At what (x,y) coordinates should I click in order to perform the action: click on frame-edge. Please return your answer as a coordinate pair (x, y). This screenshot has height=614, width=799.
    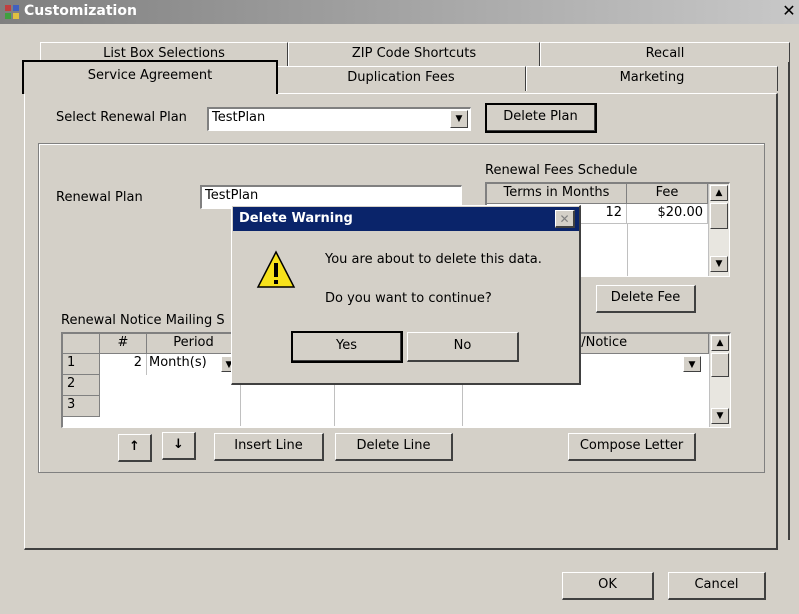
    Looking at the image, I should click on (788, 301).